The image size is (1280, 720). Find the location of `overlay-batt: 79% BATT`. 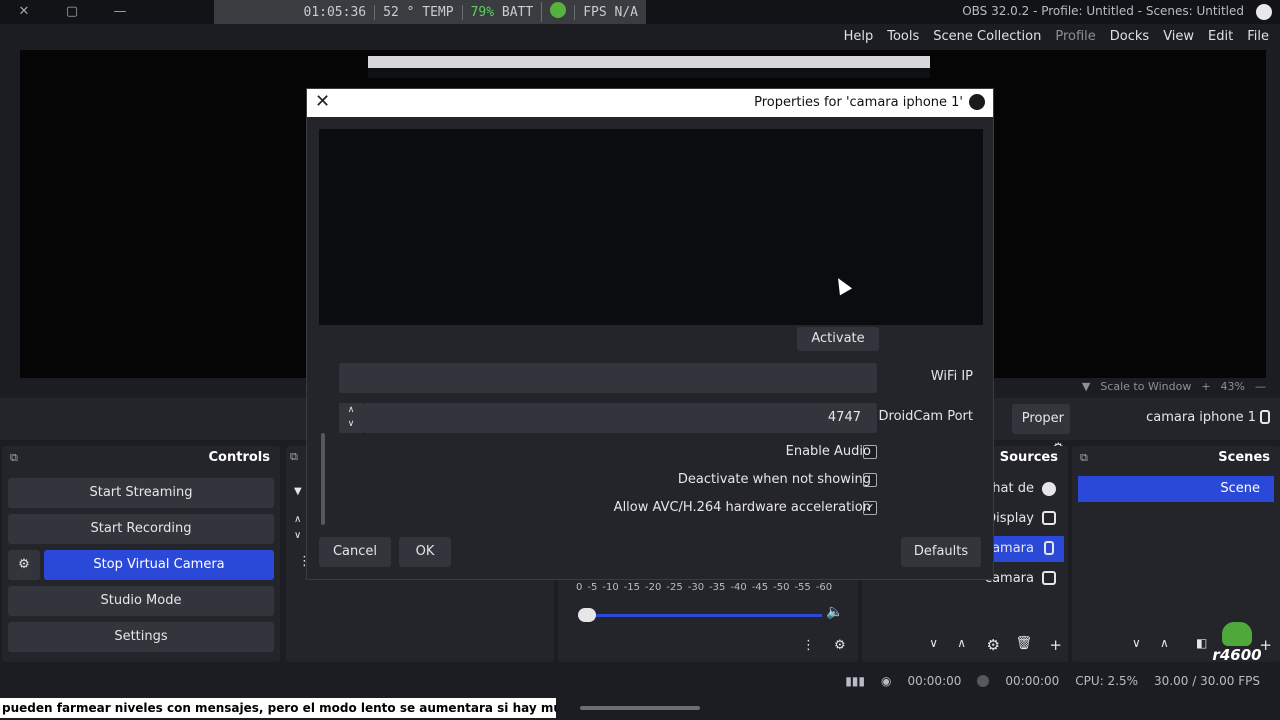

overlay-batt: 79% BATT is located at coordinates (501, 12).